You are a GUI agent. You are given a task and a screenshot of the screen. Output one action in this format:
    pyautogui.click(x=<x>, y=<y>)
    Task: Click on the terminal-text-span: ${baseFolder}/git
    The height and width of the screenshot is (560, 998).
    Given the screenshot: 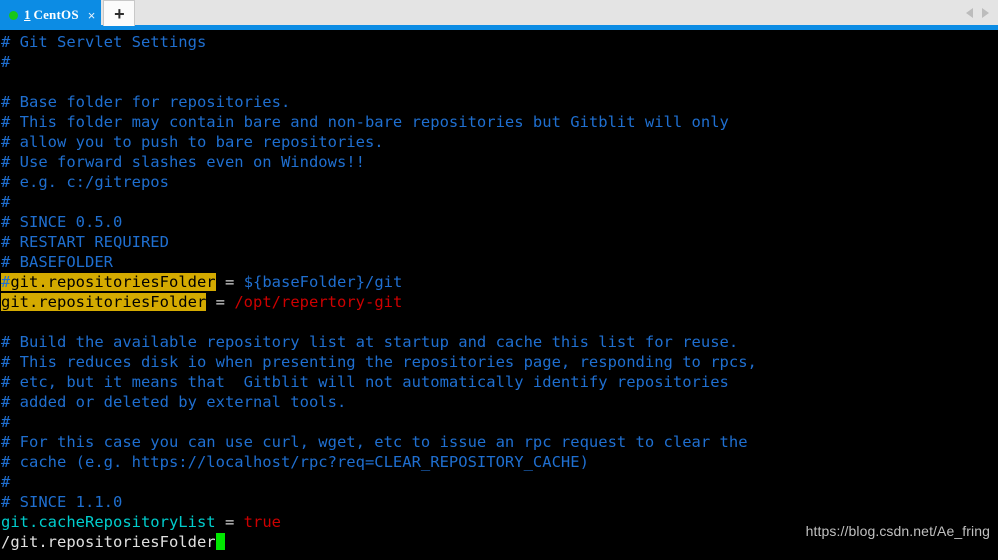 What is the action you would take?
    pyautogui.click(x=323, y=282)
    